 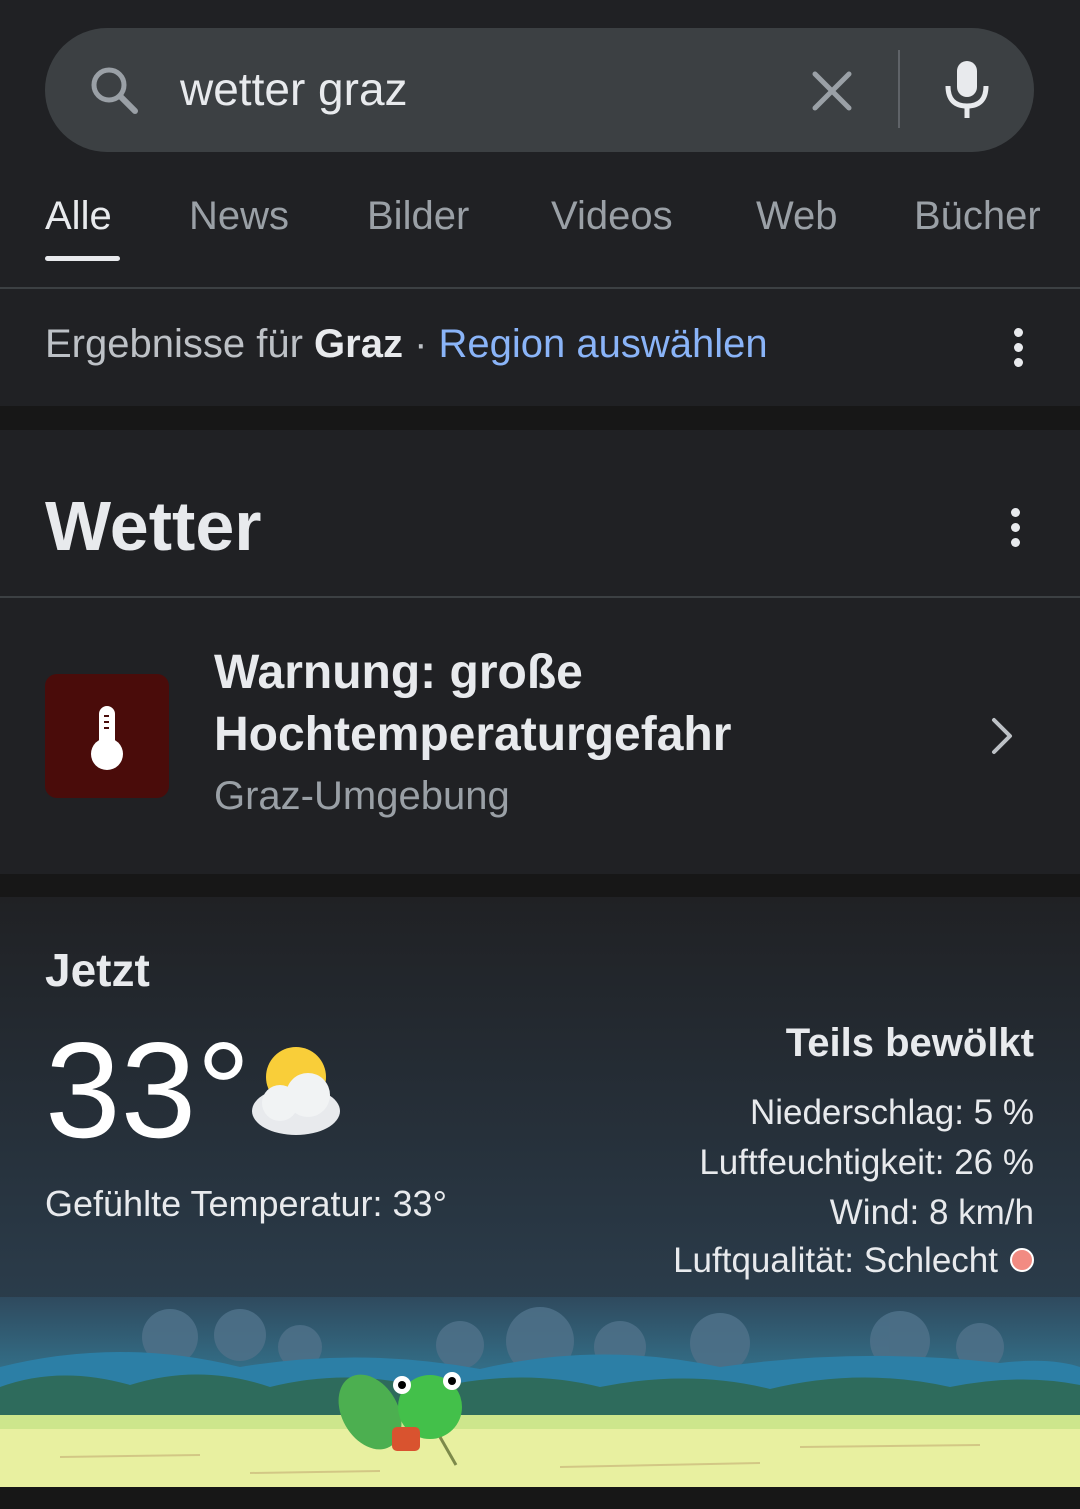 What do you see at coordinates (967, 90) in the screenshot?
I see `microphone-icon` at bounding box center [967, 90].